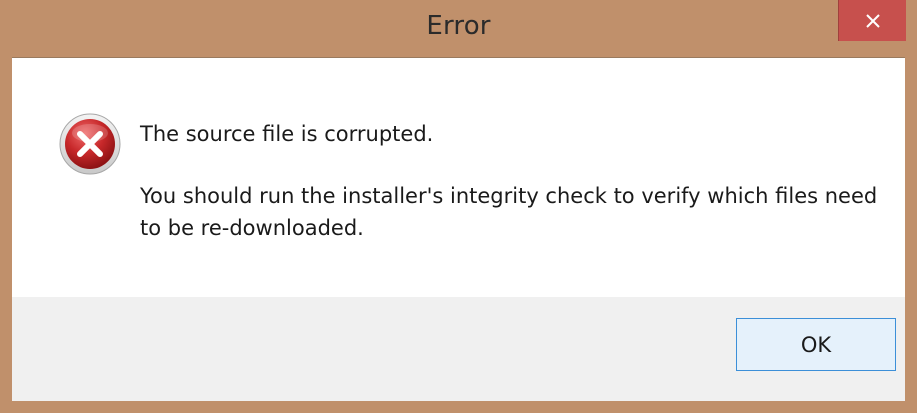  I want to click on message-line-1: The source file is corrupted., so click(287, 134).